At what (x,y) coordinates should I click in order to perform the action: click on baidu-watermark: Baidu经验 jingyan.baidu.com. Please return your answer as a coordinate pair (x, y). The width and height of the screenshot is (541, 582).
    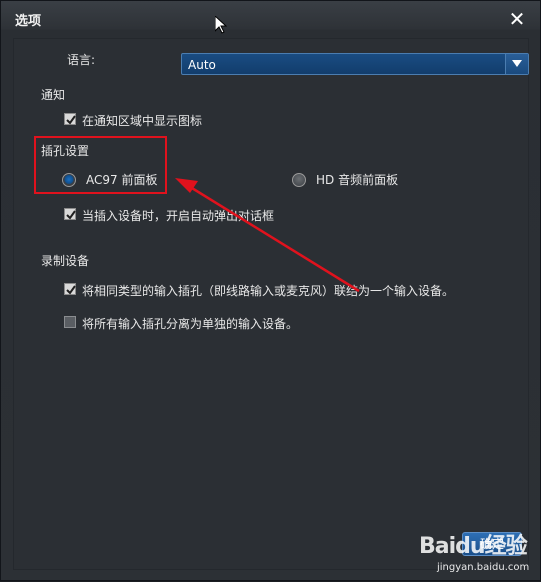
    Looking at the image, I should click on (479, 550).